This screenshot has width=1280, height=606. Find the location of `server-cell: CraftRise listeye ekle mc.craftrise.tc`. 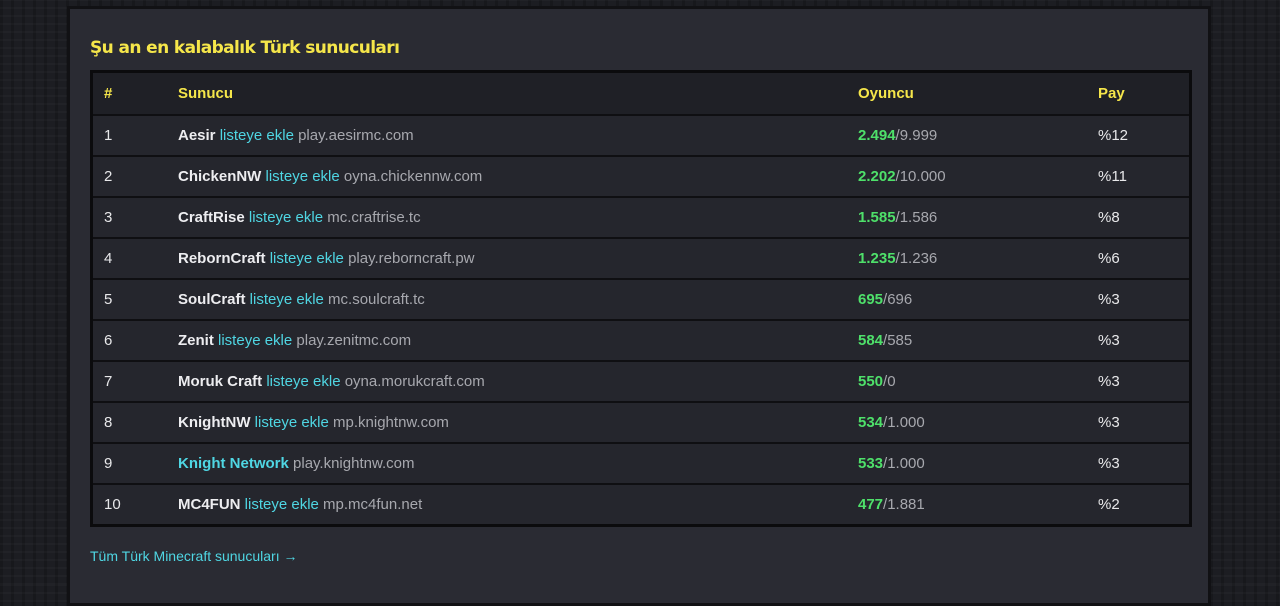

server-cell: CraftRise listeye ekle mc.craftrise.tc is located at coordinates (518, 217).